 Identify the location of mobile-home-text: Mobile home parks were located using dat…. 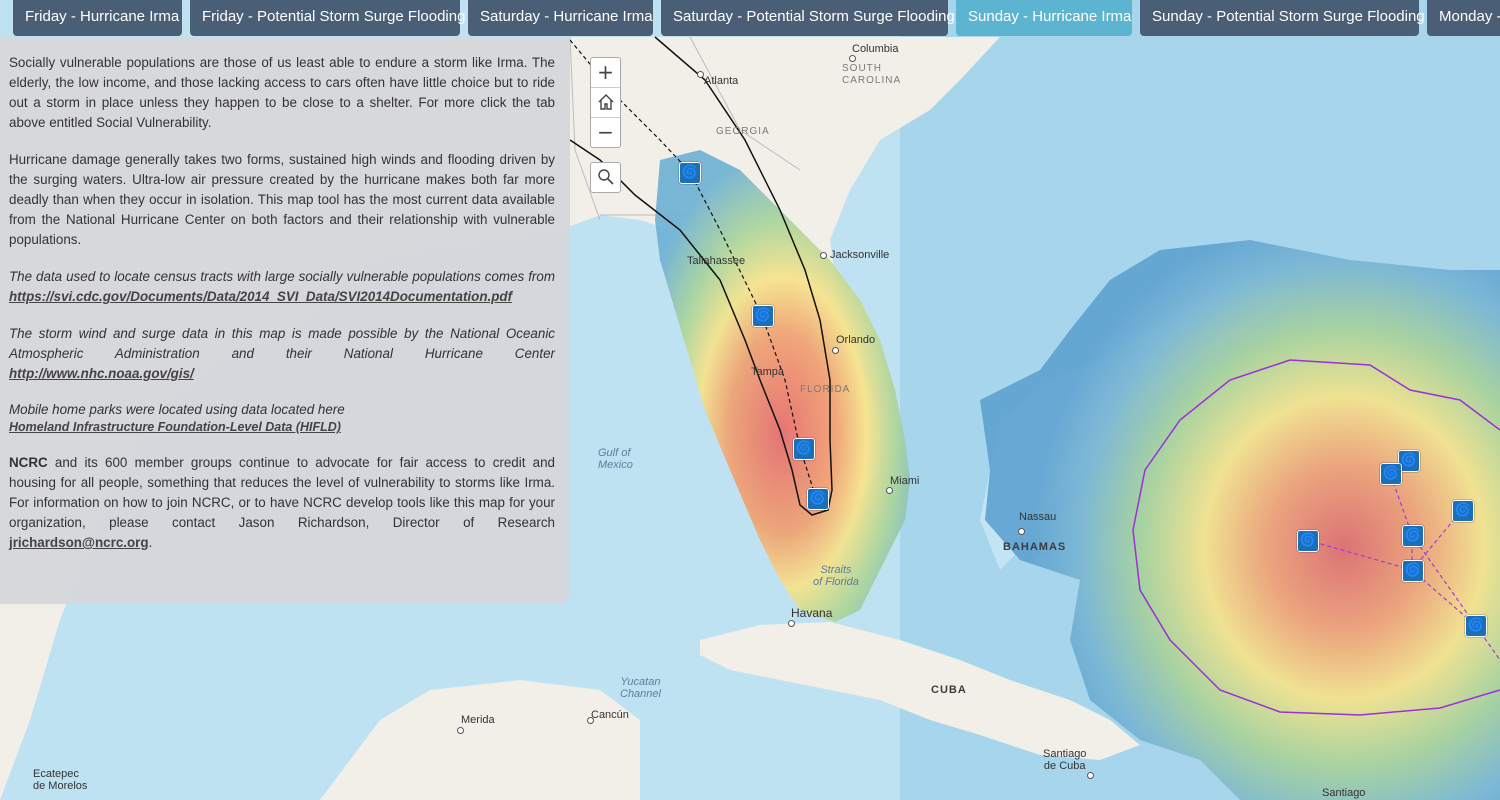
(177, 409).